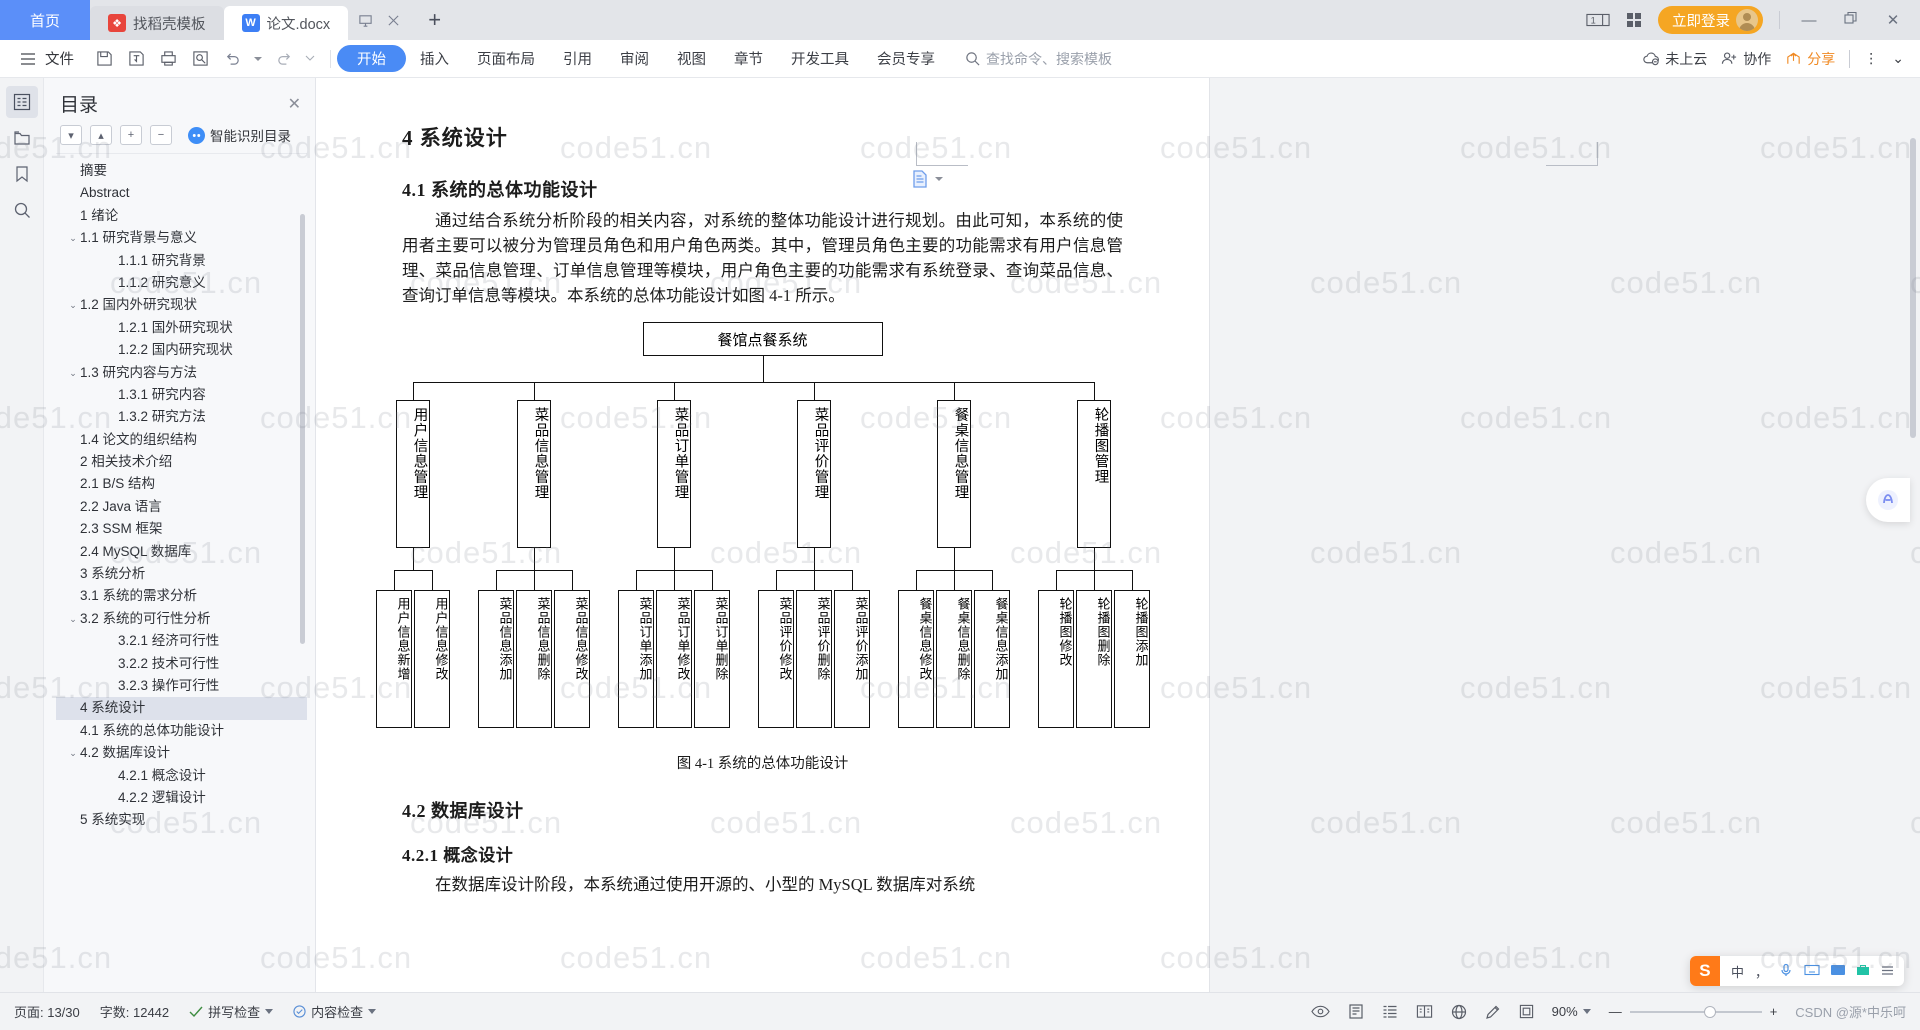 The width and height of the screenshot is (1920, 1030). Describe the element at coordinates (1786, 971) in the screenshot. I see `mic-icon` at that location.